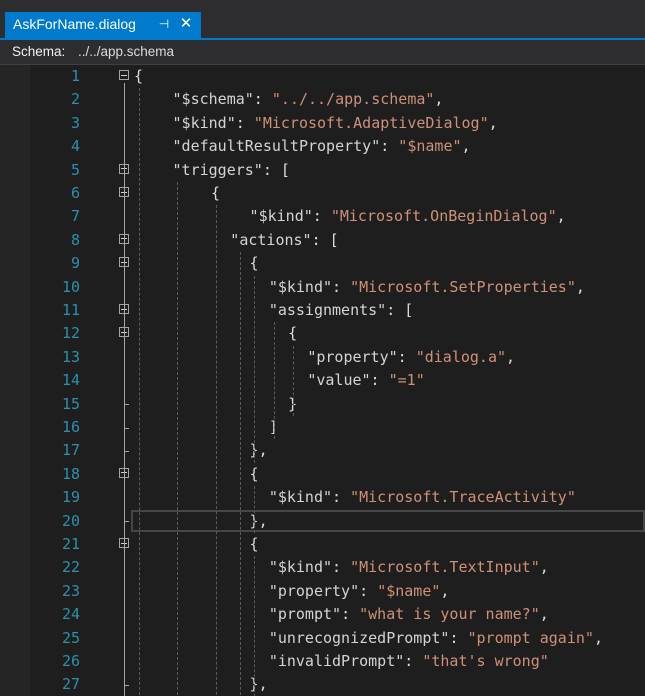 This screenshot has width=645, height=696. I want to click on line-number: 2, so click(75, 99).